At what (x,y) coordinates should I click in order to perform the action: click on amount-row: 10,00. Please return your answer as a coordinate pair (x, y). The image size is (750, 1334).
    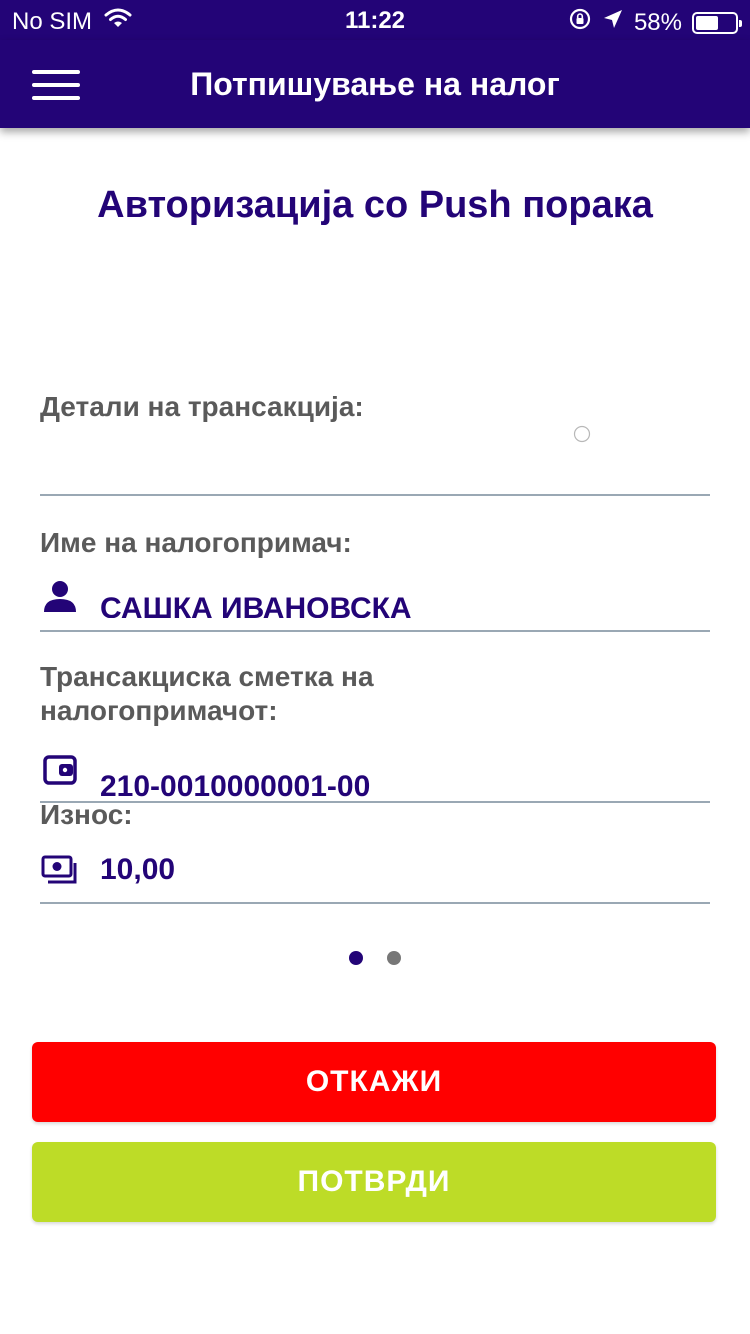
    Looking at the image, I should click on (375, 870).